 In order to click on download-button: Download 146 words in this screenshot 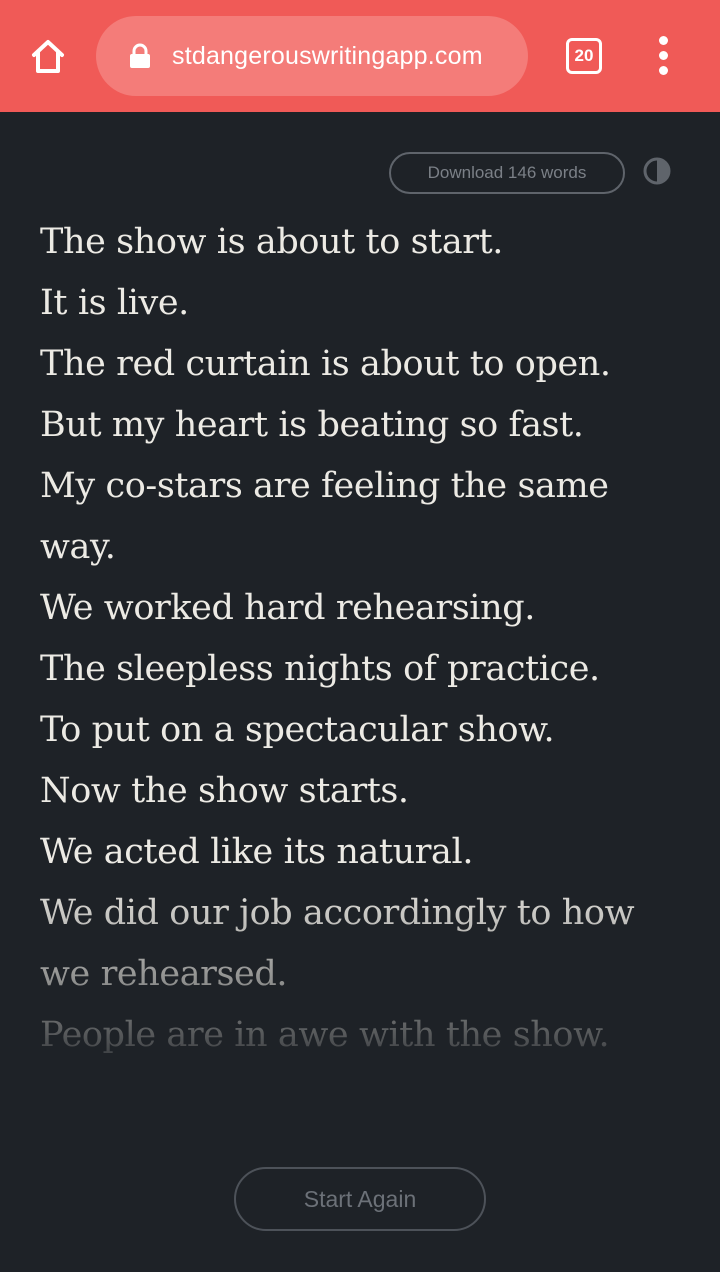, I will do `click(507, 173)`.